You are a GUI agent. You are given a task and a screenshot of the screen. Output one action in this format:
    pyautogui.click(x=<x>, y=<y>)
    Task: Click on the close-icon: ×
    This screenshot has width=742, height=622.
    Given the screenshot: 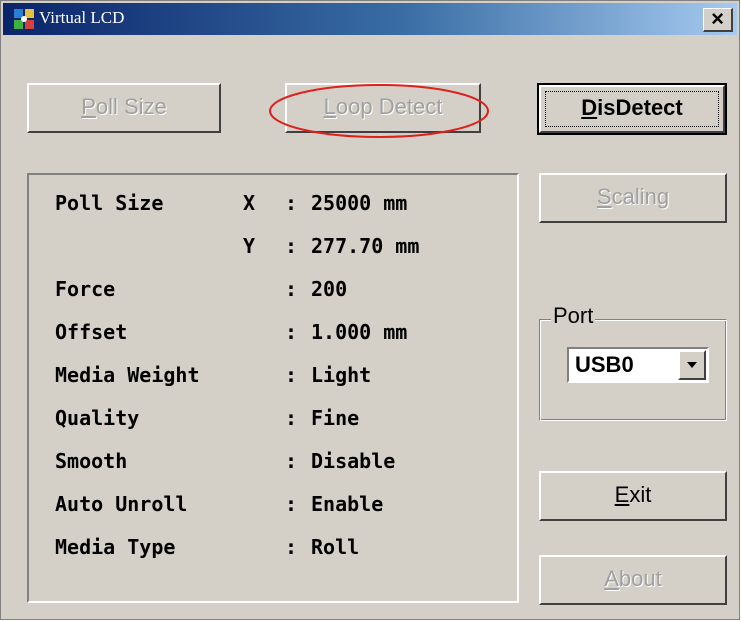 What is the action you would take?
    pyautogui.click(x=717, y=18)
    